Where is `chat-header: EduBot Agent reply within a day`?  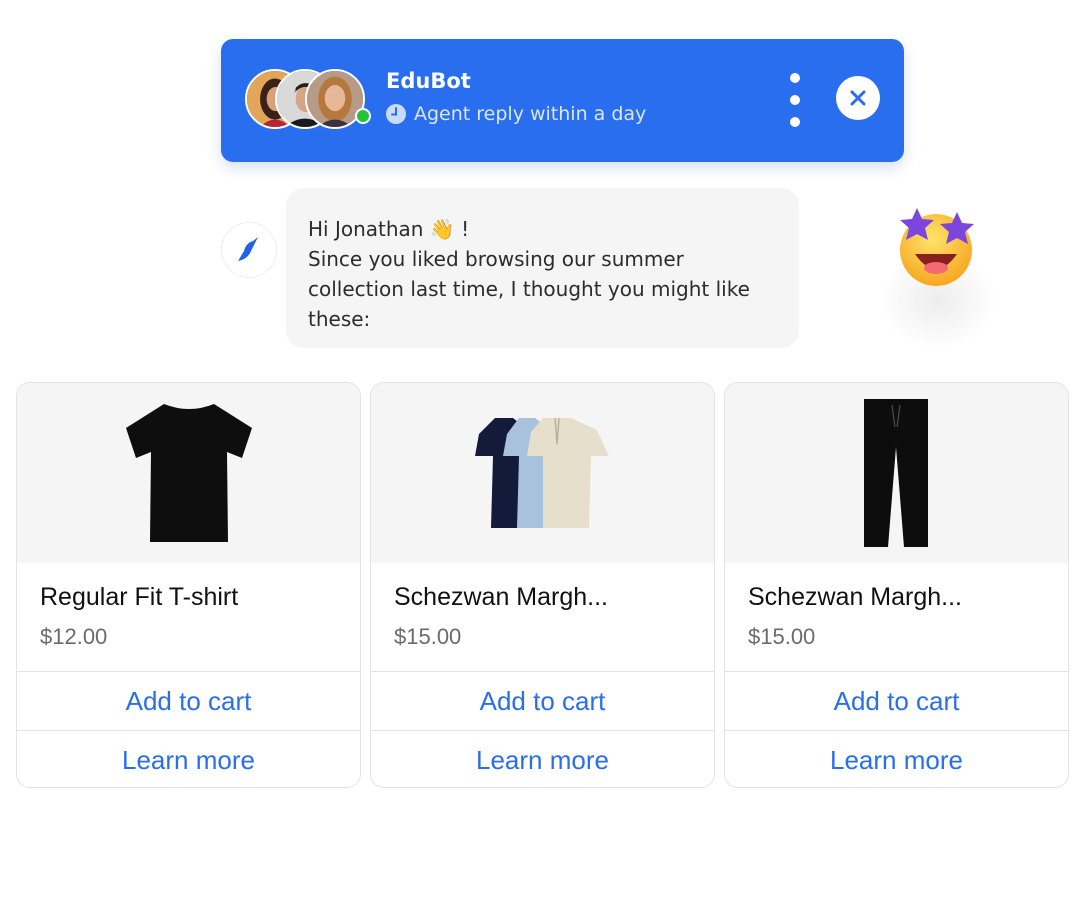 chat-header: EduBot Agent reply within a day is located at coordinates (562, 100).